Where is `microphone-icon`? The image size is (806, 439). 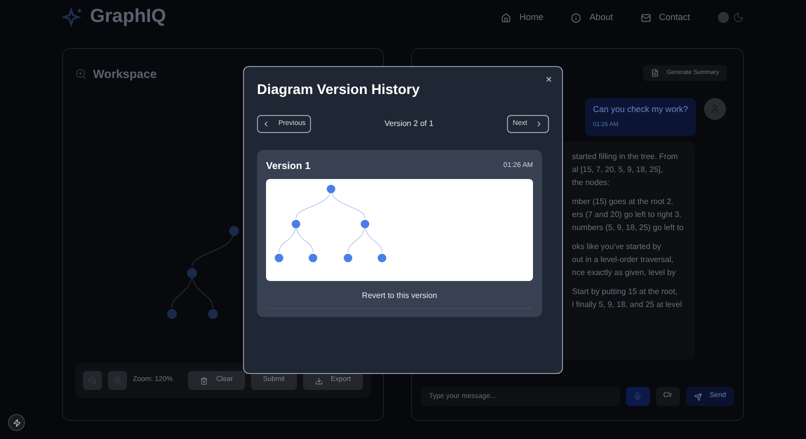 microphone-icon is located at coordinates (637, 396).